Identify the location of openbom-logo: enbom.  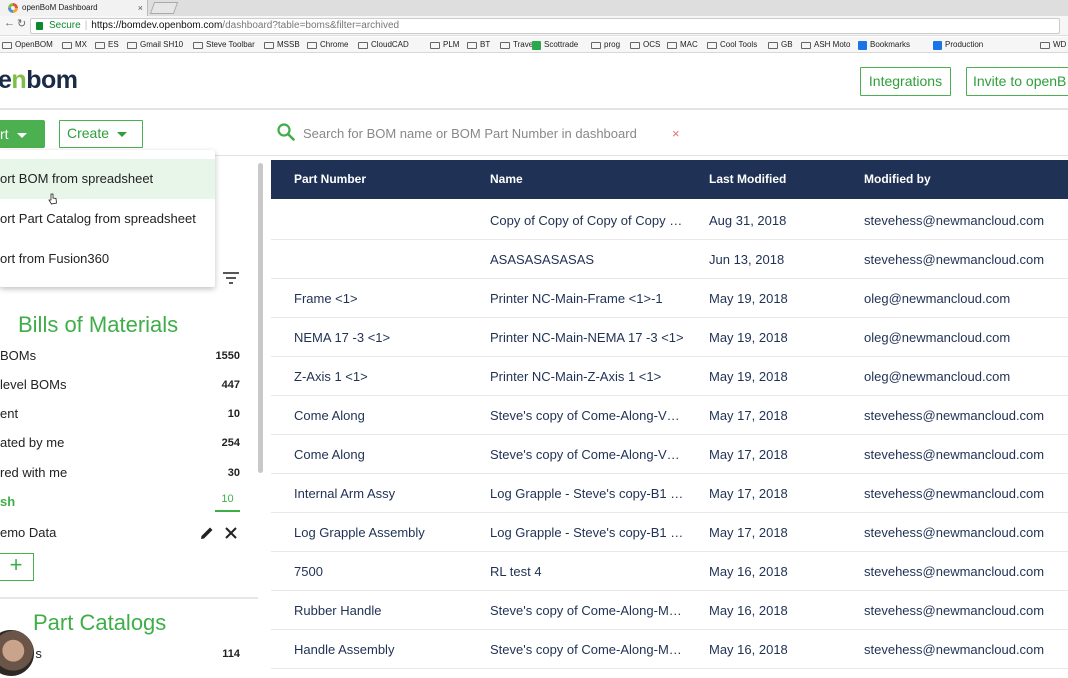
(39, 80).